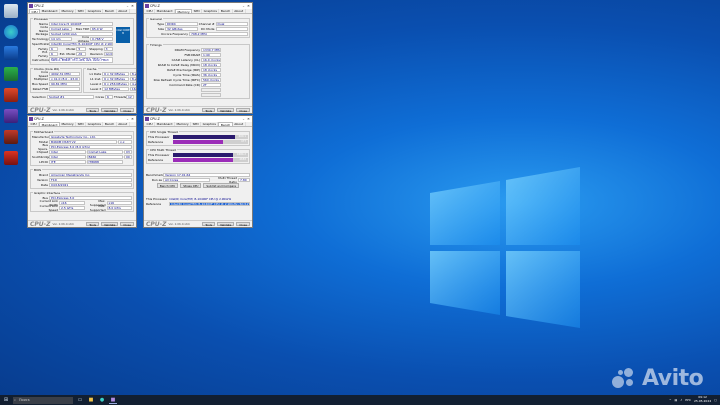  What do you see at coordinates (6, 400) in the screenshot?
I see `start-button-icon: ⊞` at bounding box center [6, 400].